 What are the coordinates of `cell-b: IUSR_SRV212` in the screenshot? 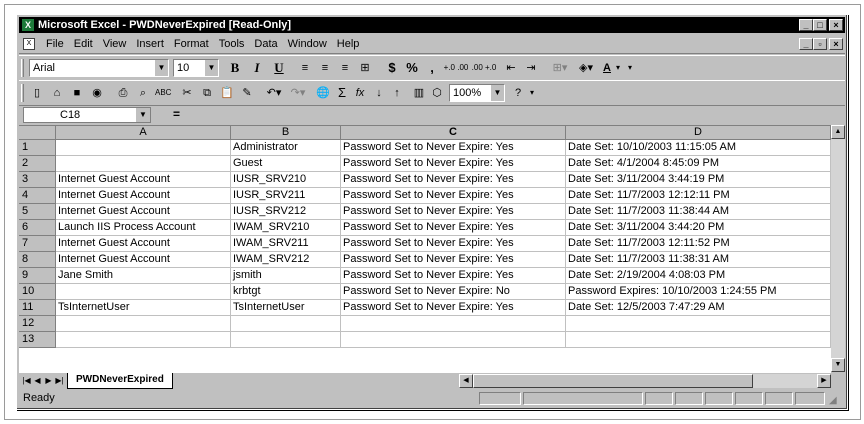 It's located at (286, 212).